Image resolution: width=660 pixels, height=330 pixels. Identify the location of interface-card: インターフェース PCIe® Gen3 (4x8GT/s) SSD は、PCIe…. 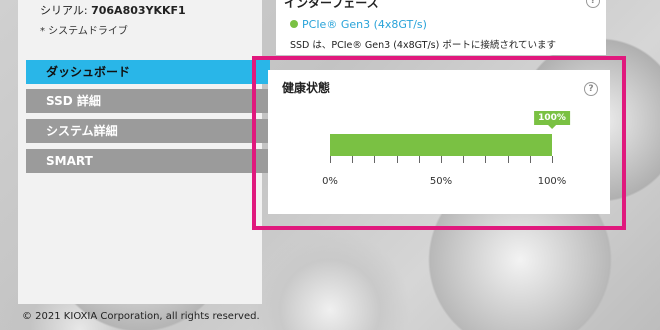
(441, 27).